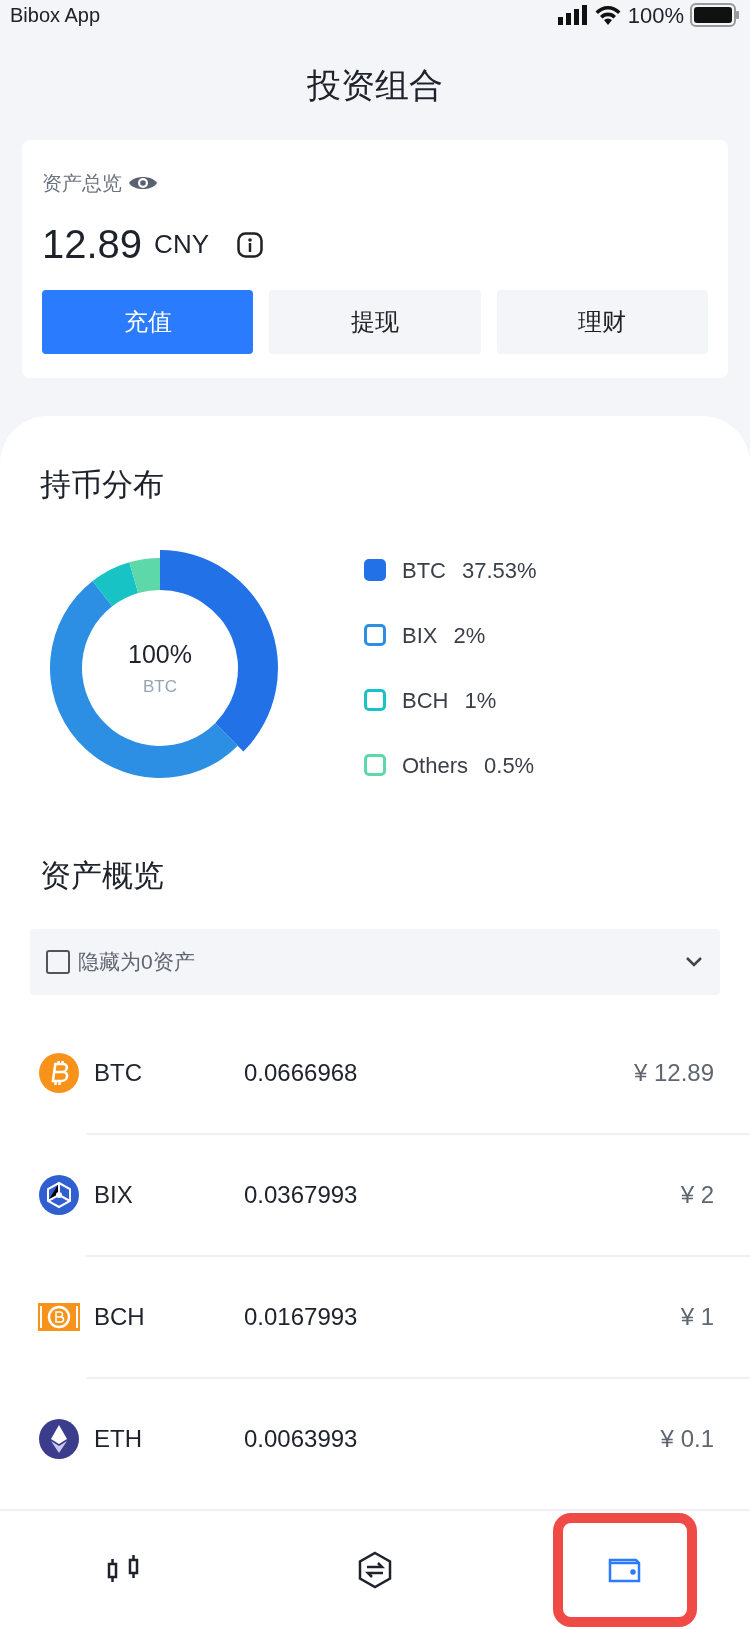 This screenshot has width=750, height=1629. What do you see at coordinates (250, 245) in the screenshot?
I see `info-icon` at bounding box center [250, 245].